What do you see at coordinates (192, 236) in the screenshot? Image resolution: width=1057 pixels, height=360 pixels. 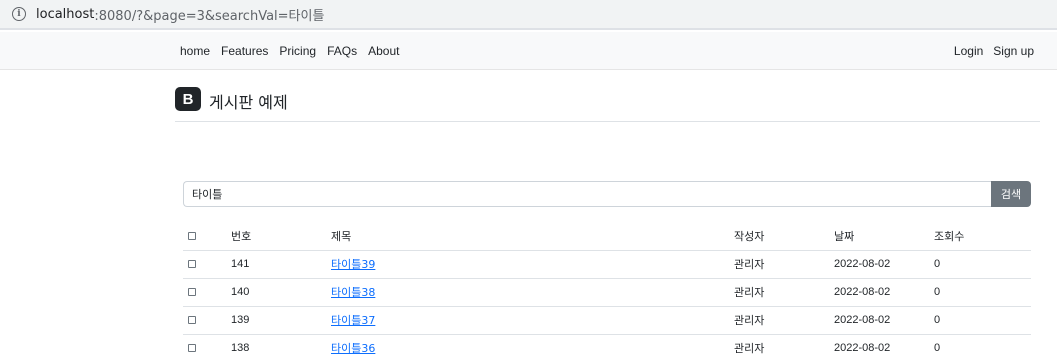 I see `select-all-checkbox` at bounding box center [192, 236].